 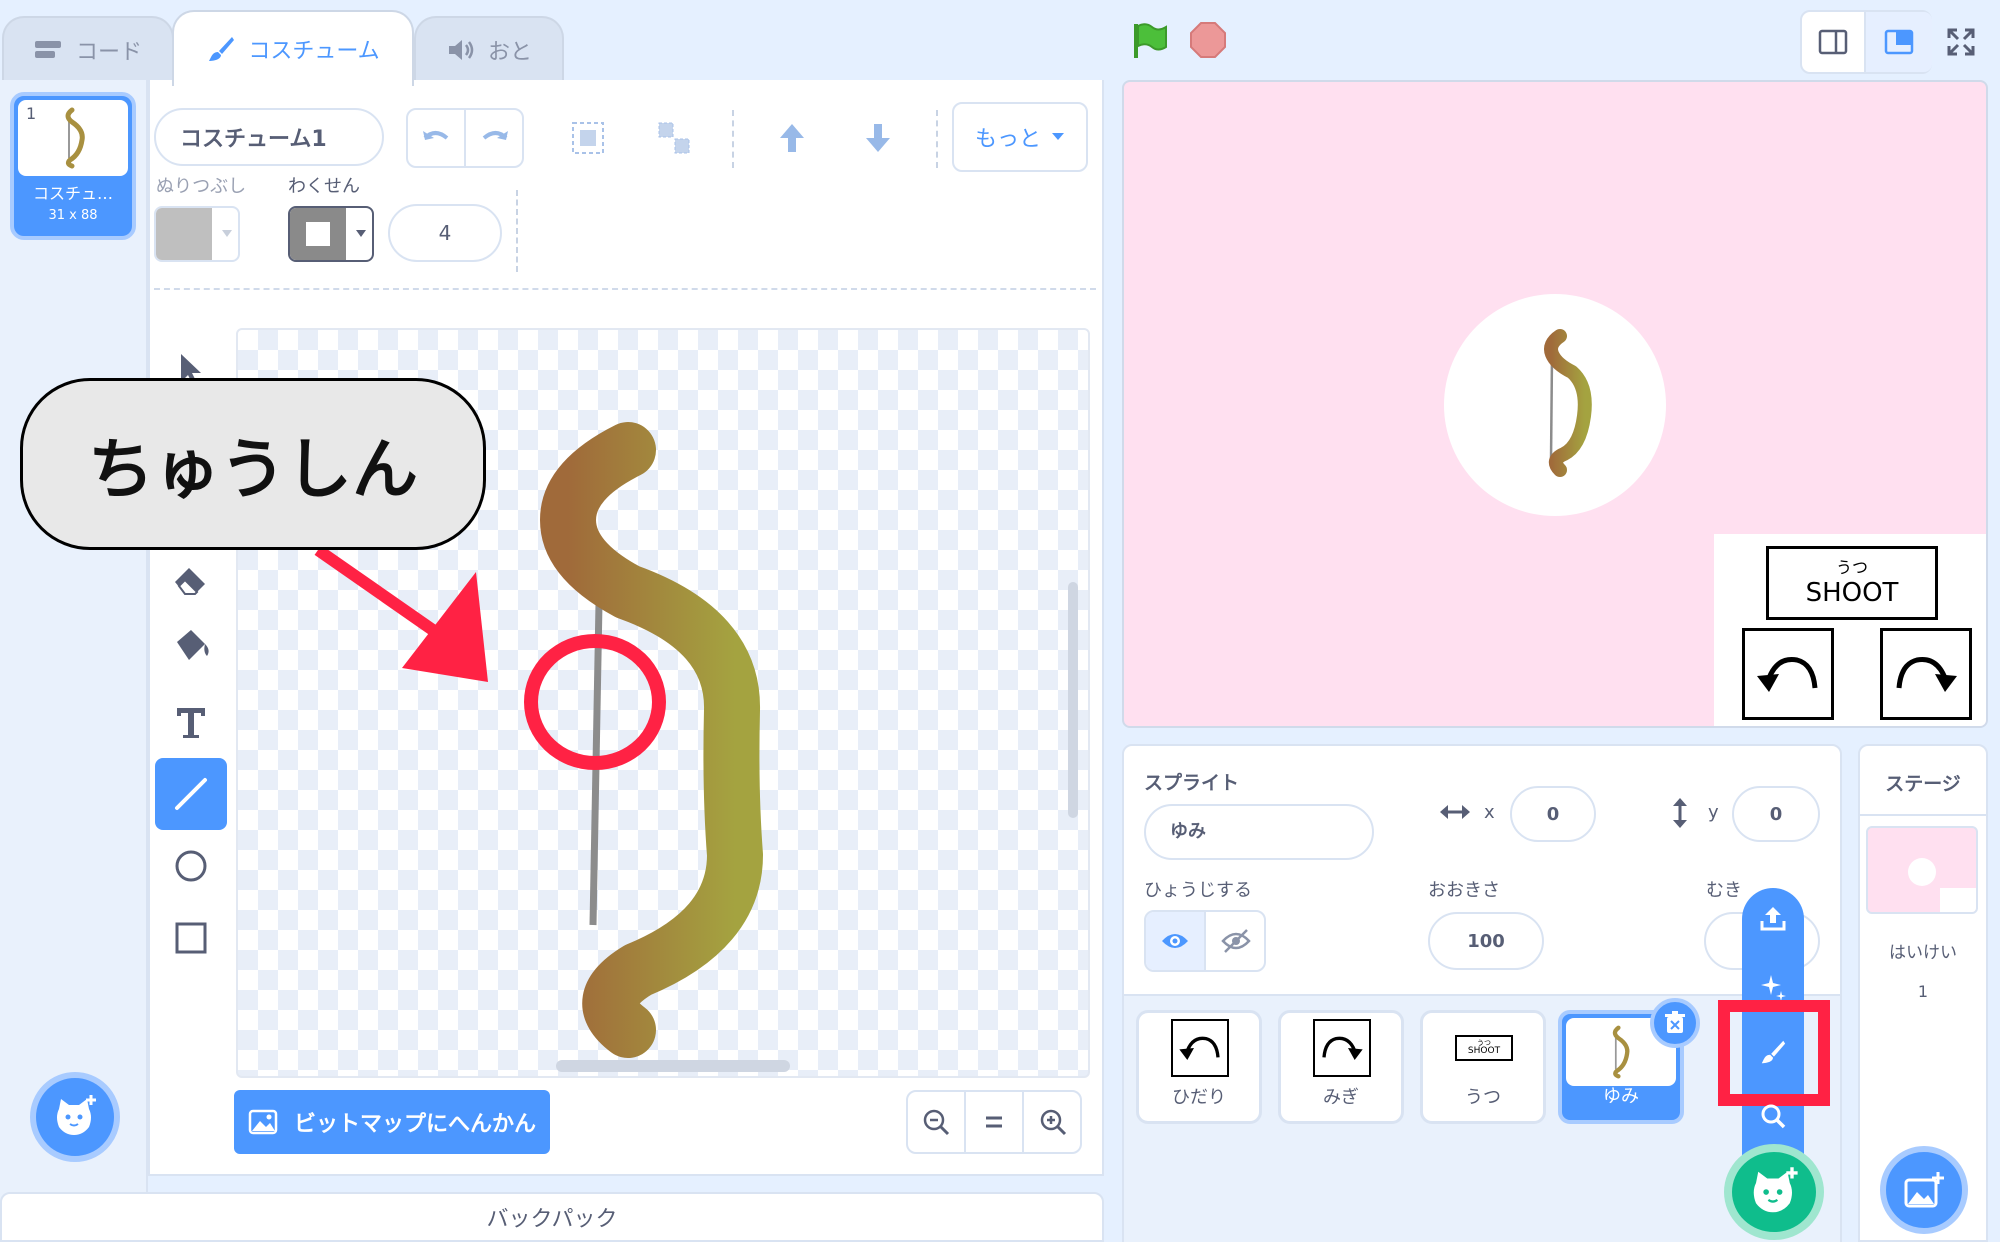 I want to click on horizontal-scrollbar, so click(x=673, y=1066).